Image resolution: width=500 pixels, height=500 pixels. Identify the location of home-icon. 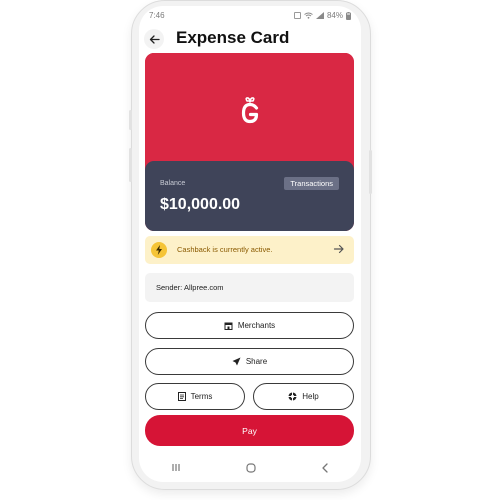
(251, 467).